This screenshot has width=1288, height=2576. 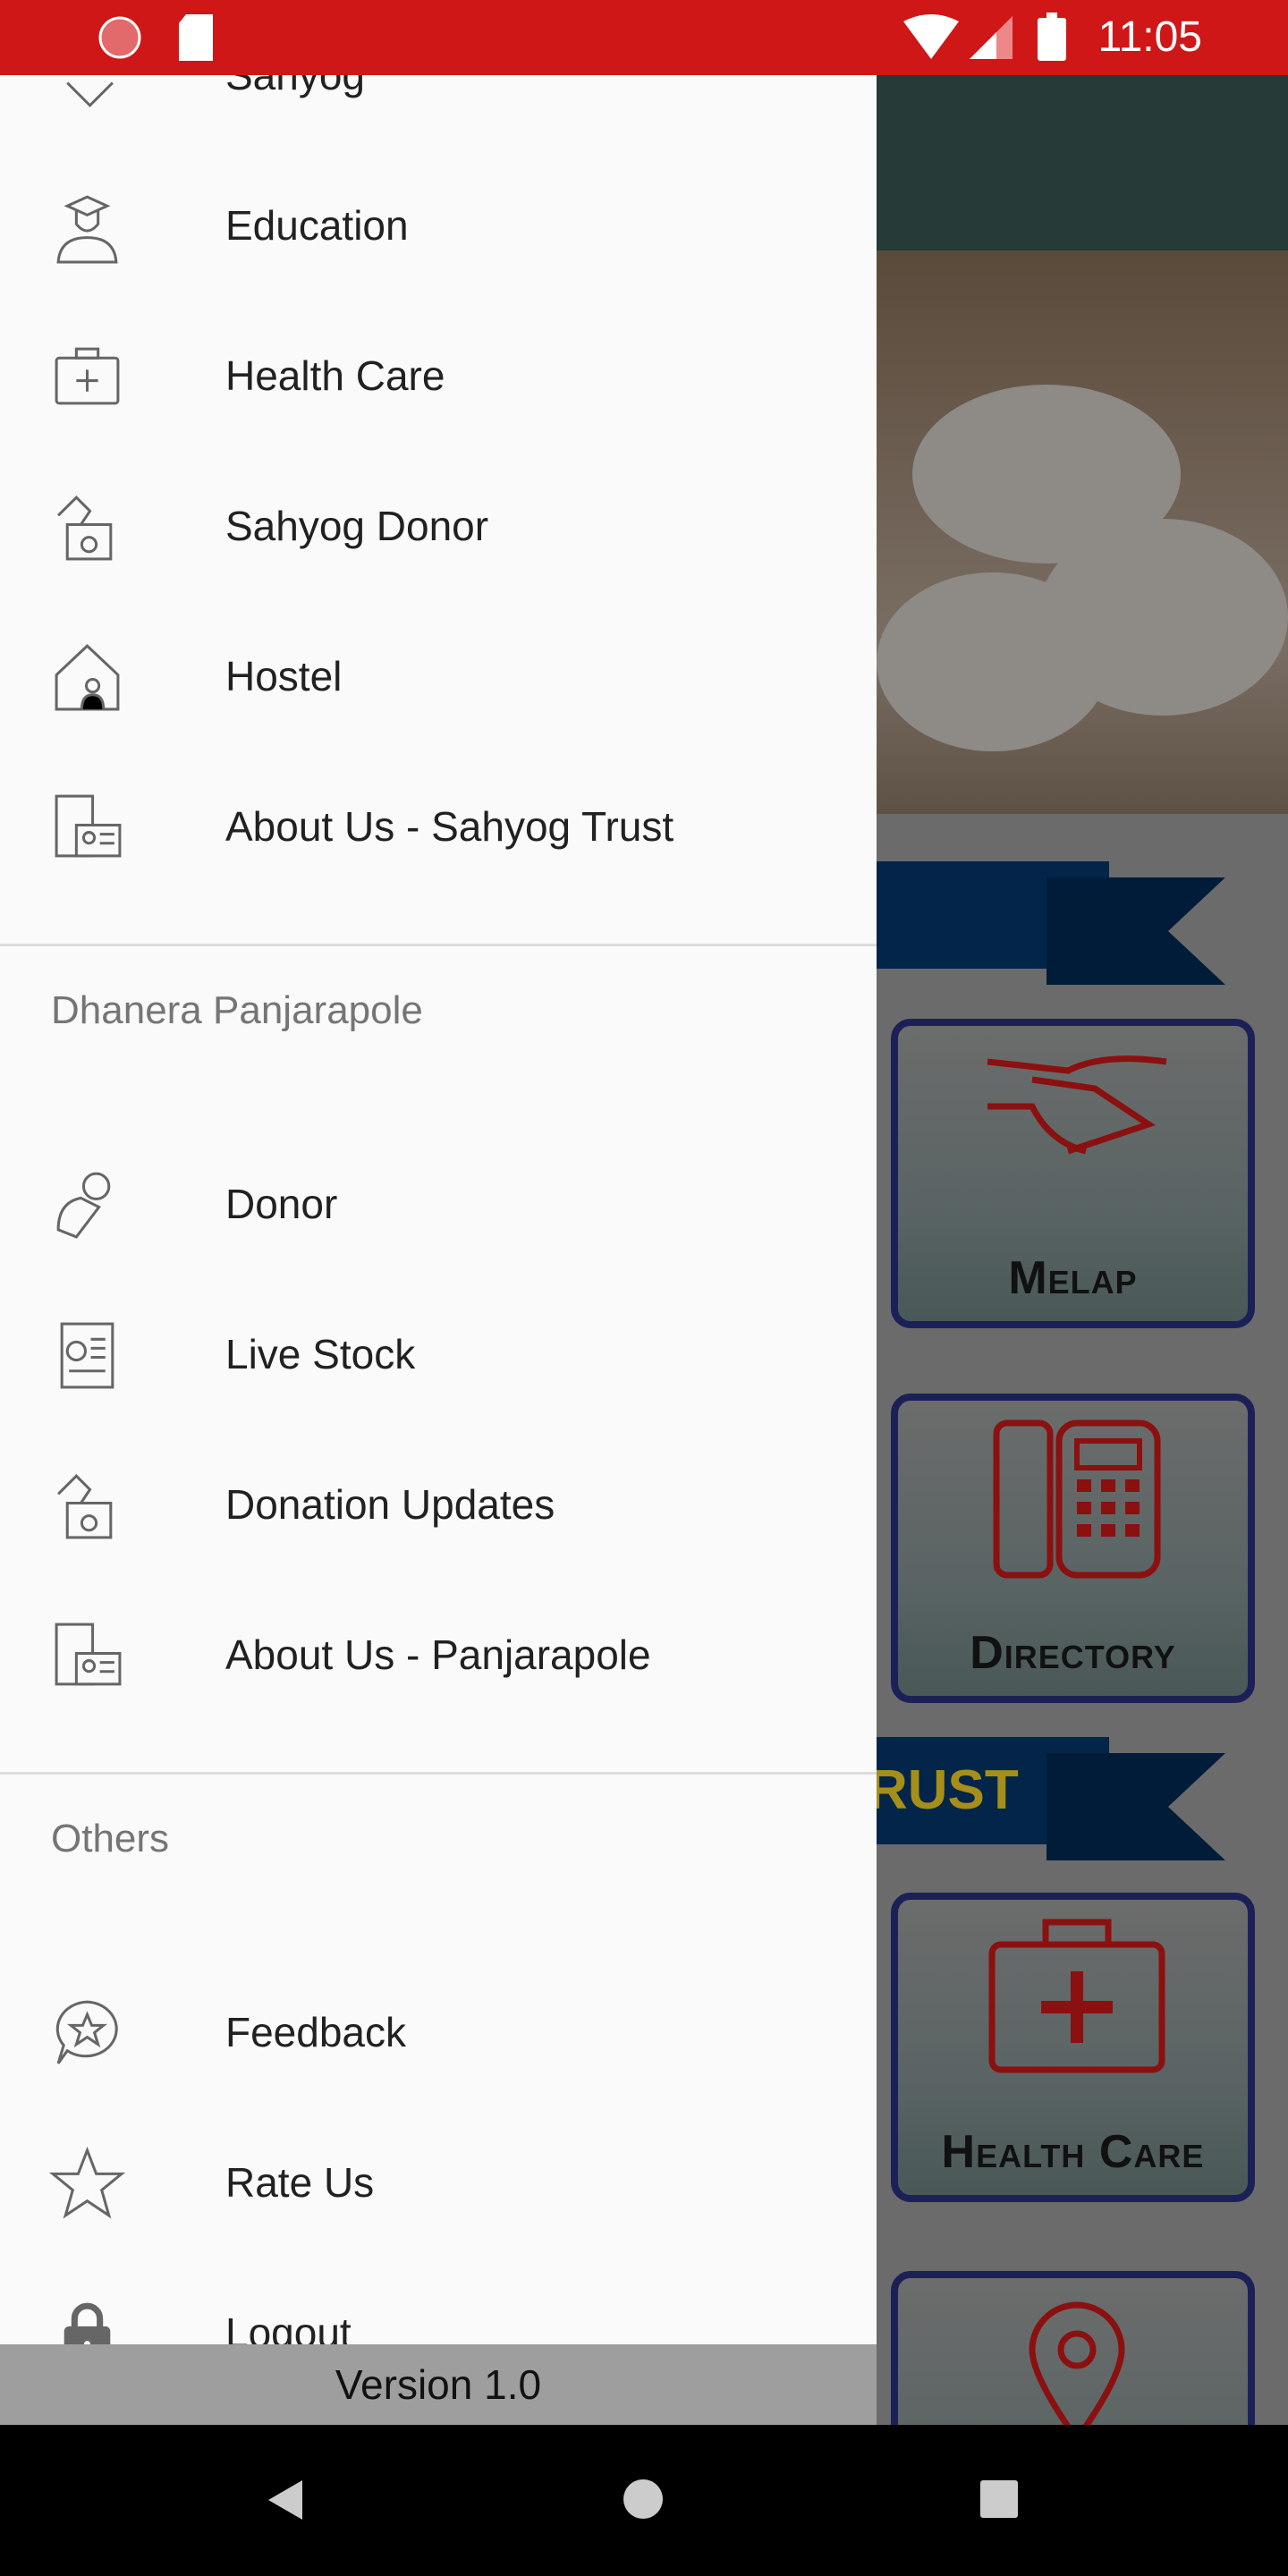 What do you see at coordinates (1073, 1173) in the screenshot?
I see `melap-card: Melap` at bounding box center [1073, 1173].